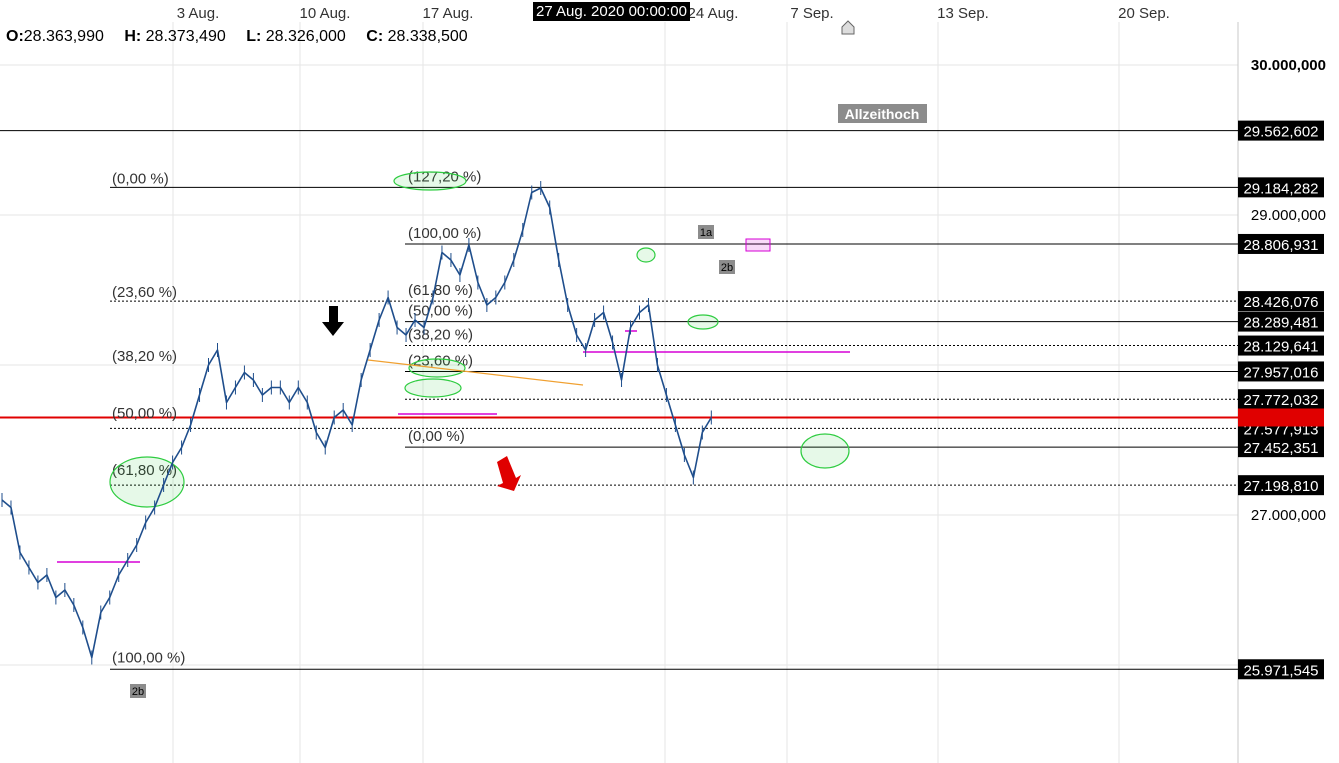 The width and height of the screenshot is (1339, 763). Describe the element at coordinates (144, 413) in the screenshot. I see `fib-label-large: (50,00 %)` at that location.